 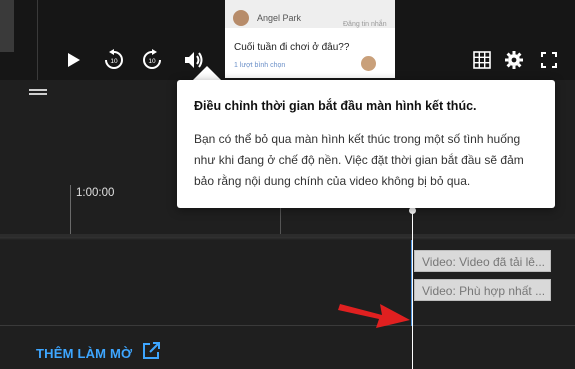 What do you see at coordinates (514, 60) in the screenshot?
I see `gear-icon` at bounding box center [514, 60].